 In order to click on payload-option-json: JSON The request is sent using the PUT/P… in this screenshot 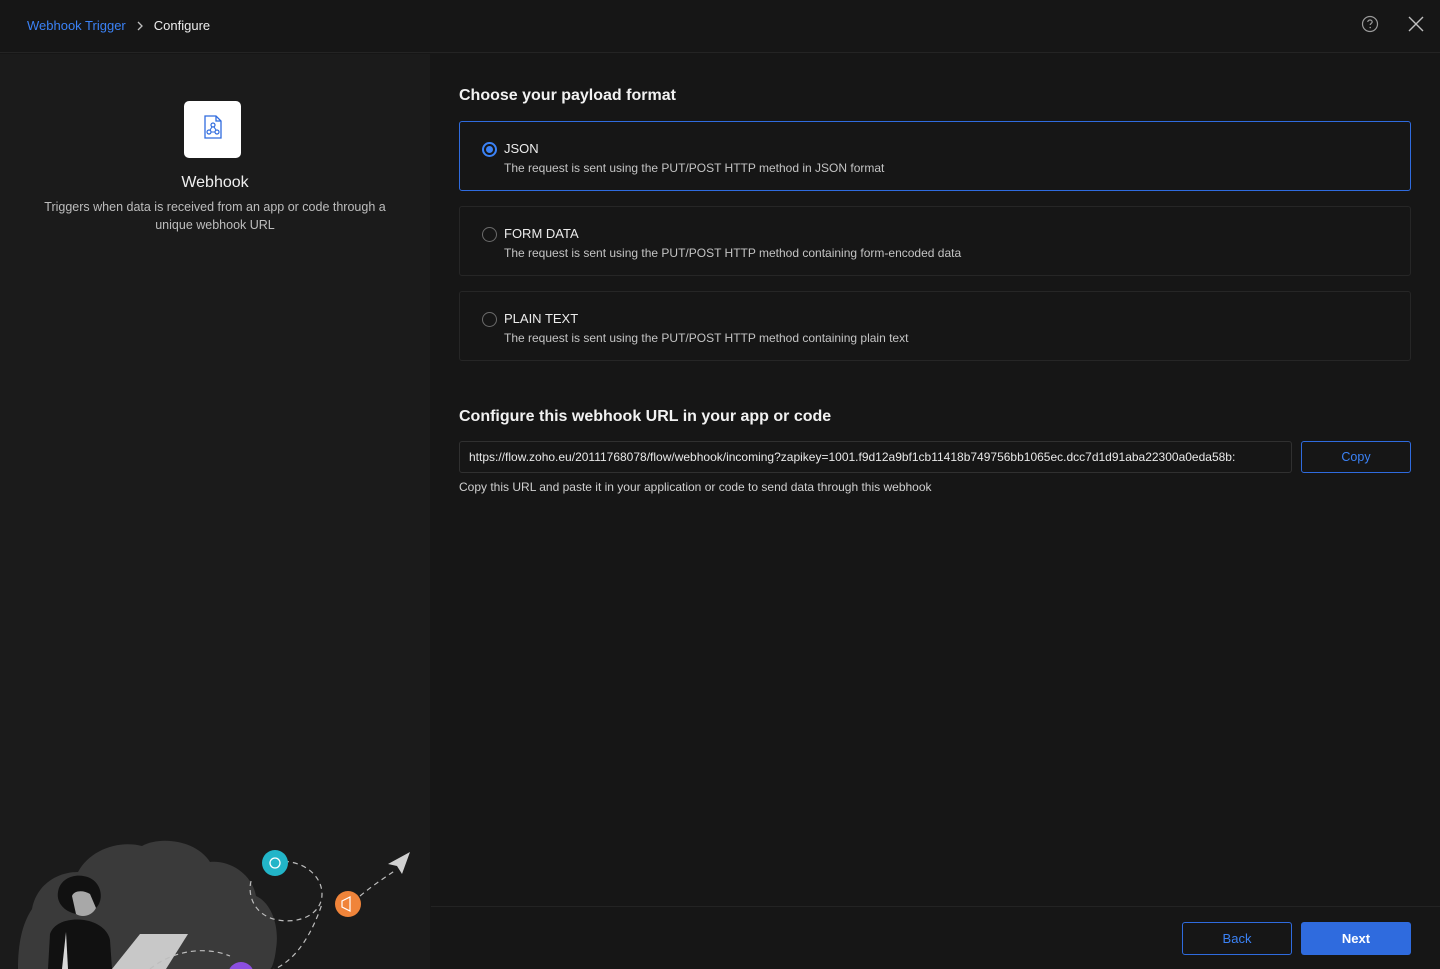, I will do `click(935, 156)`.